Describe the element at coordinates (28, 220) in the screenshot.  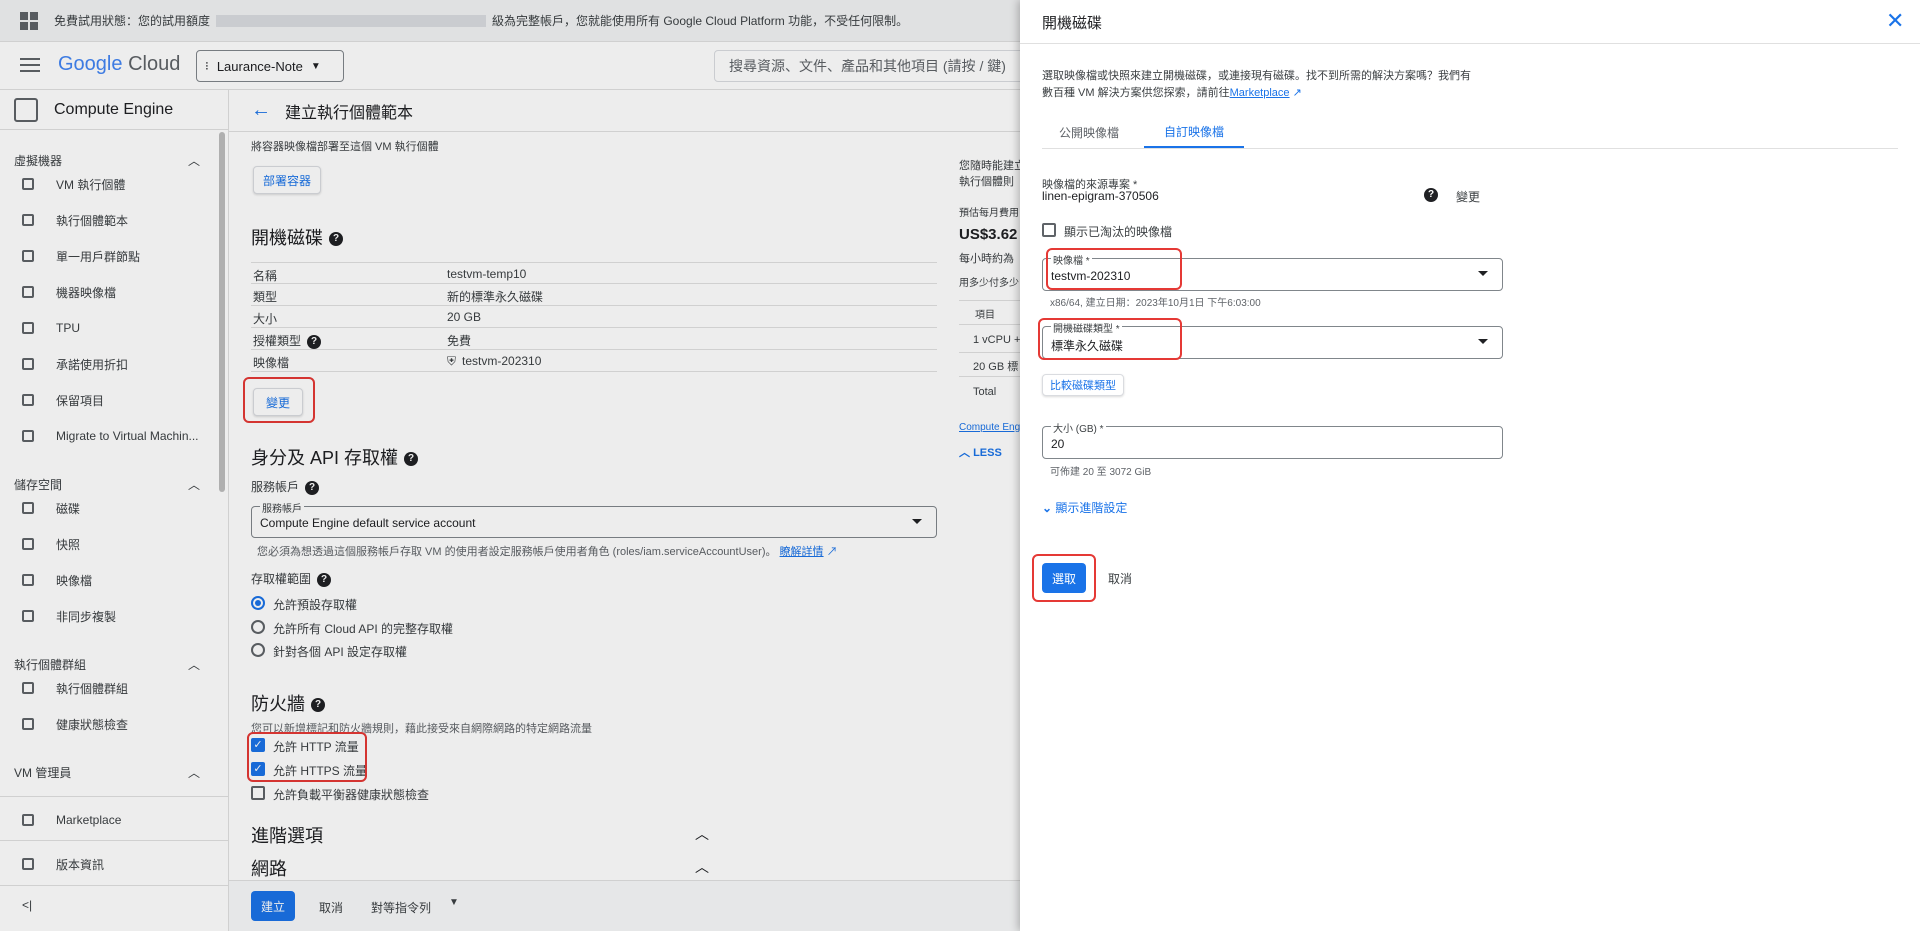
I see `template-icon` at that location.